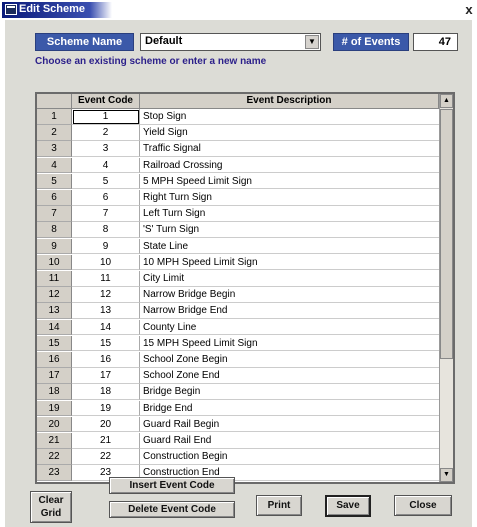  Describe the element at coordinates (106, 230) in the screenshot. I see `event-code-cell: 8` at that location.